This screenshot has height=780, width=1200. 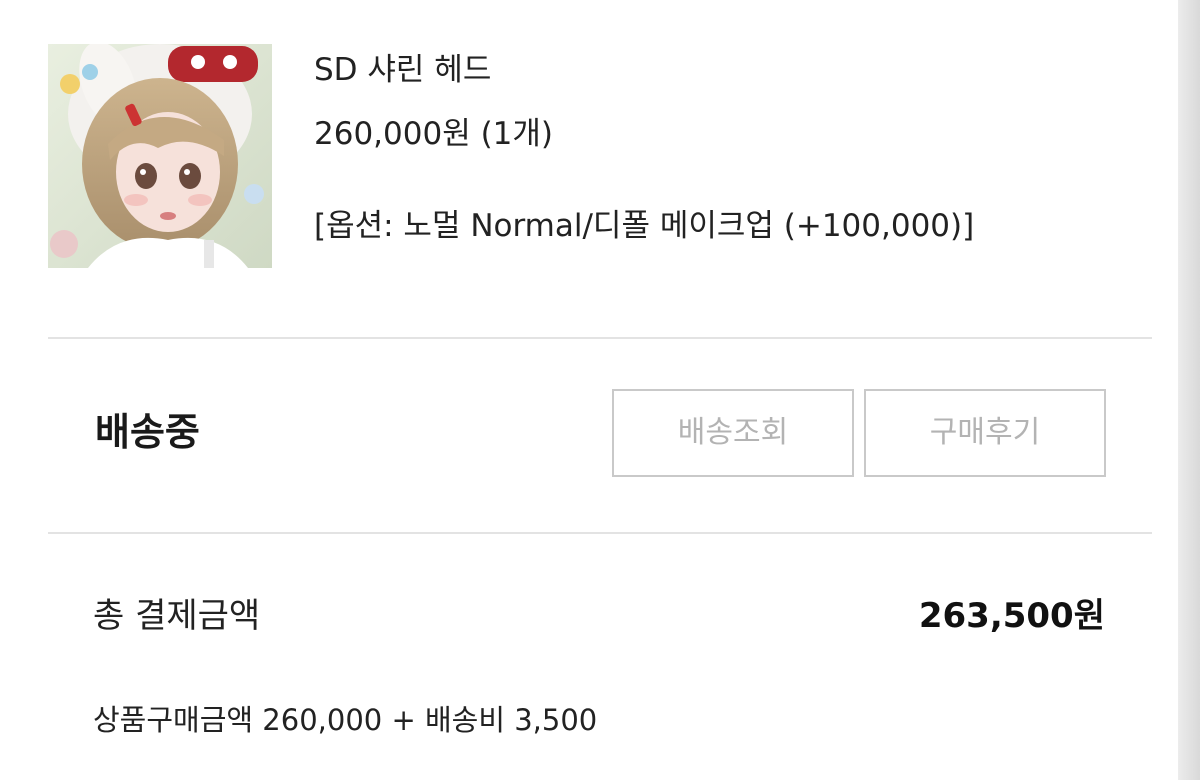 I want to click on product-price-quantity: 260,000원 (1개), so click(x=433, y=134).